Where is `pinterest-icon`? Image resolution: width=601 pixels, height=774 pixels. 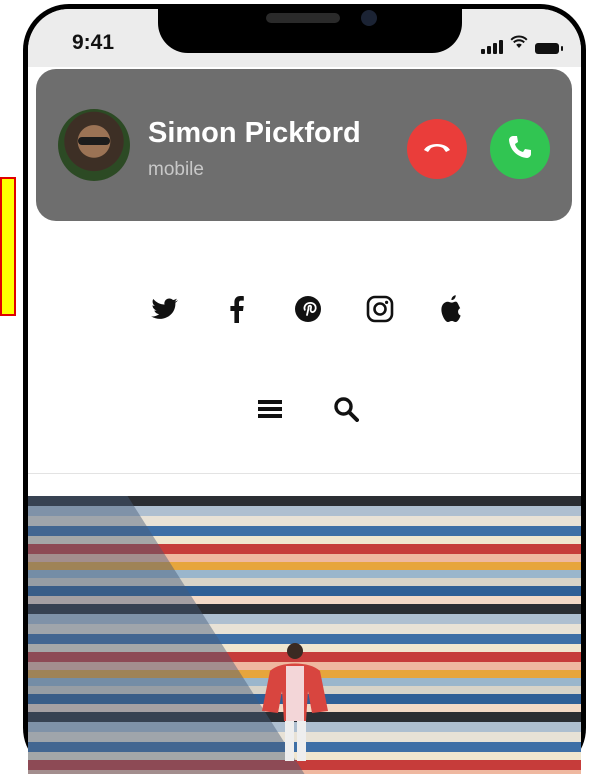 pinterest-icon is located at coordinates (308, 309).